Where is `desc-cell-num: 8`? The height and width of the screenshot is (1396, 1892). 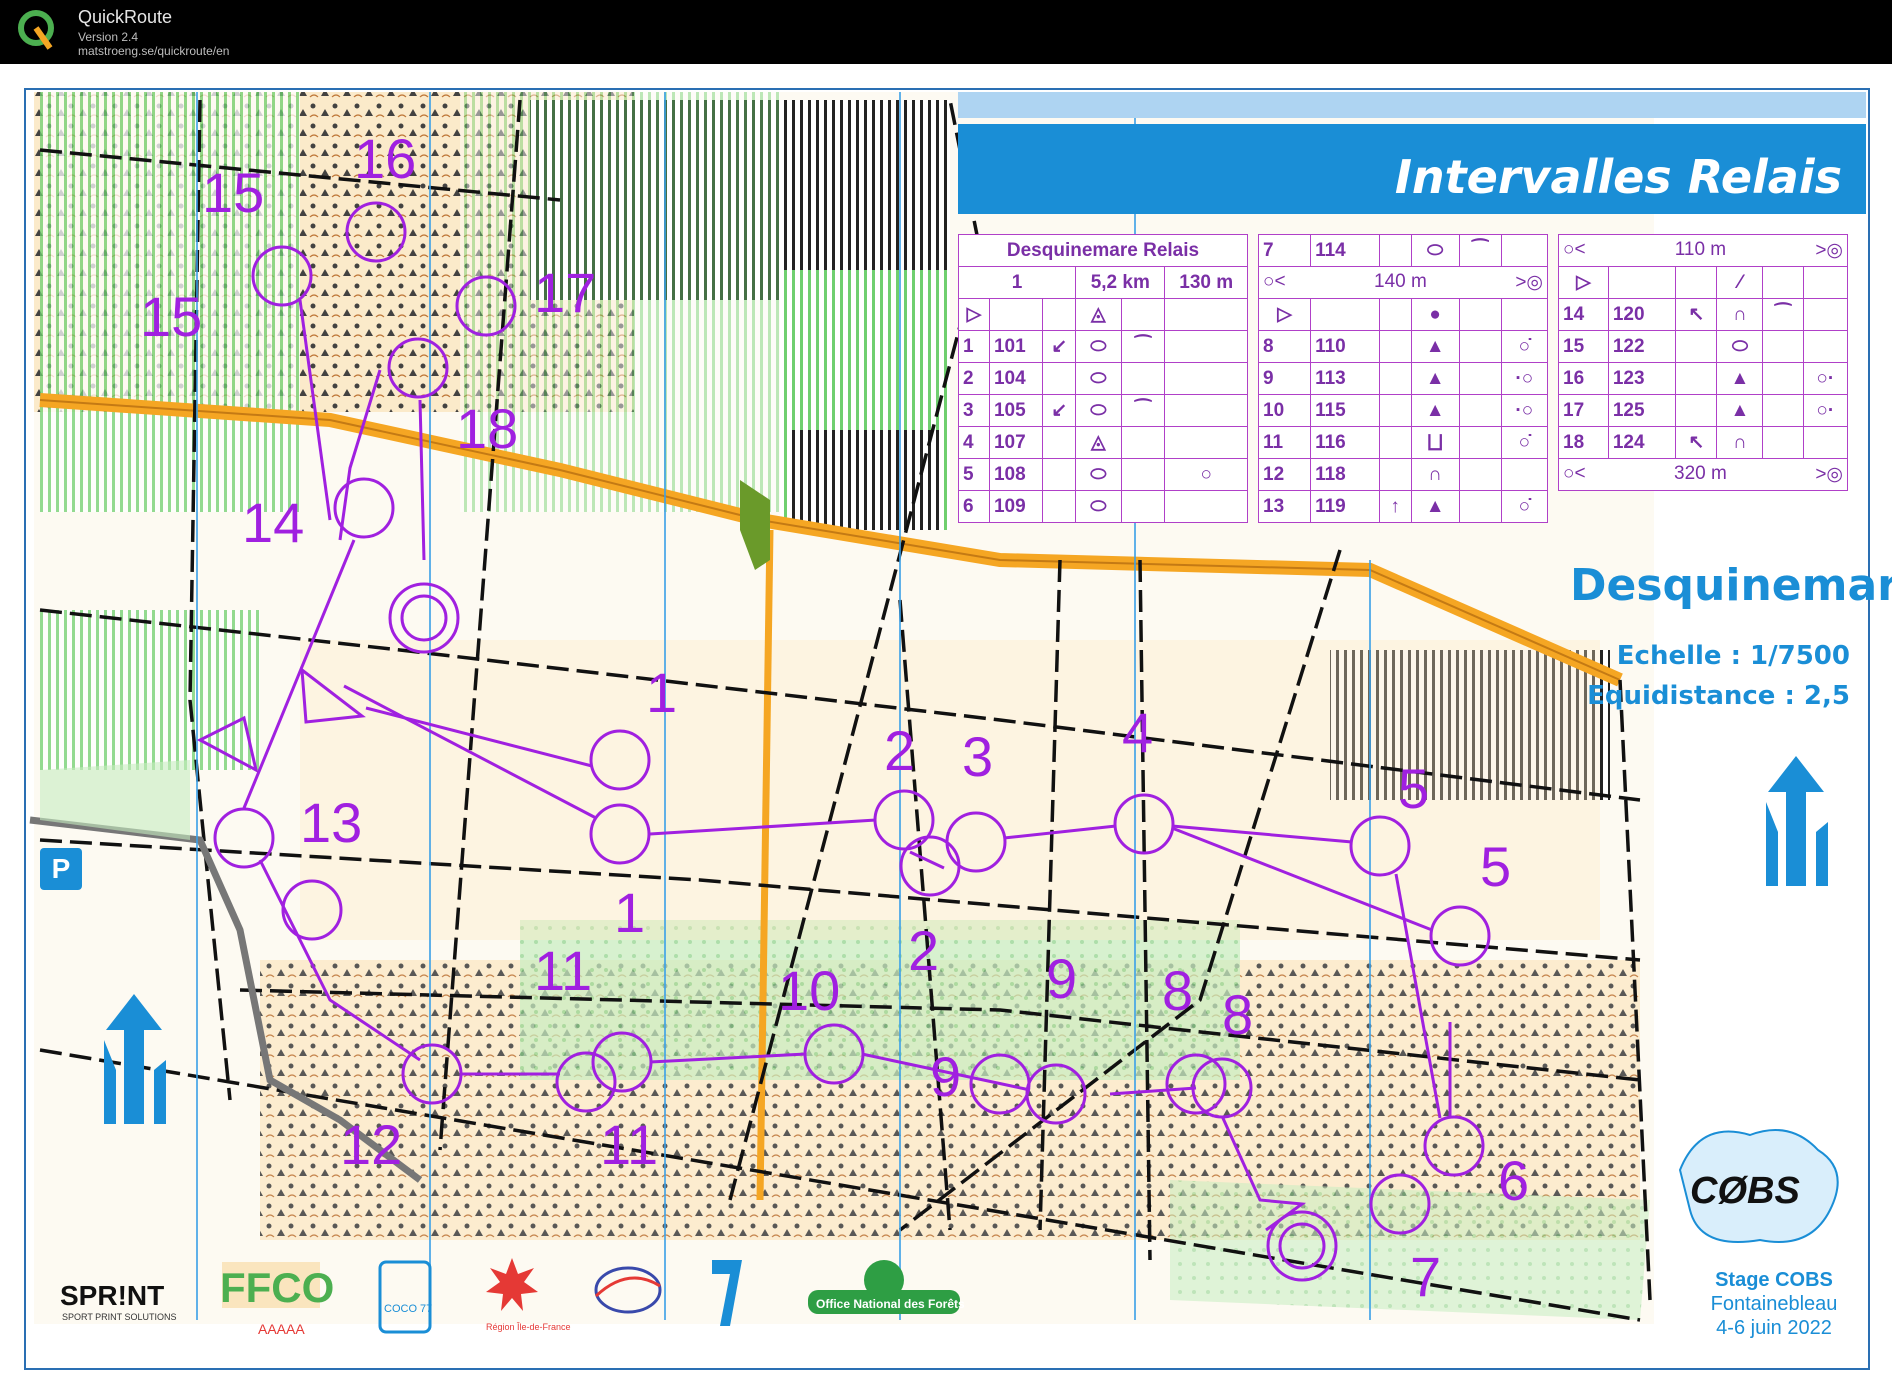 desc-cell-num: 8 is located at coordinates (1284, 346).